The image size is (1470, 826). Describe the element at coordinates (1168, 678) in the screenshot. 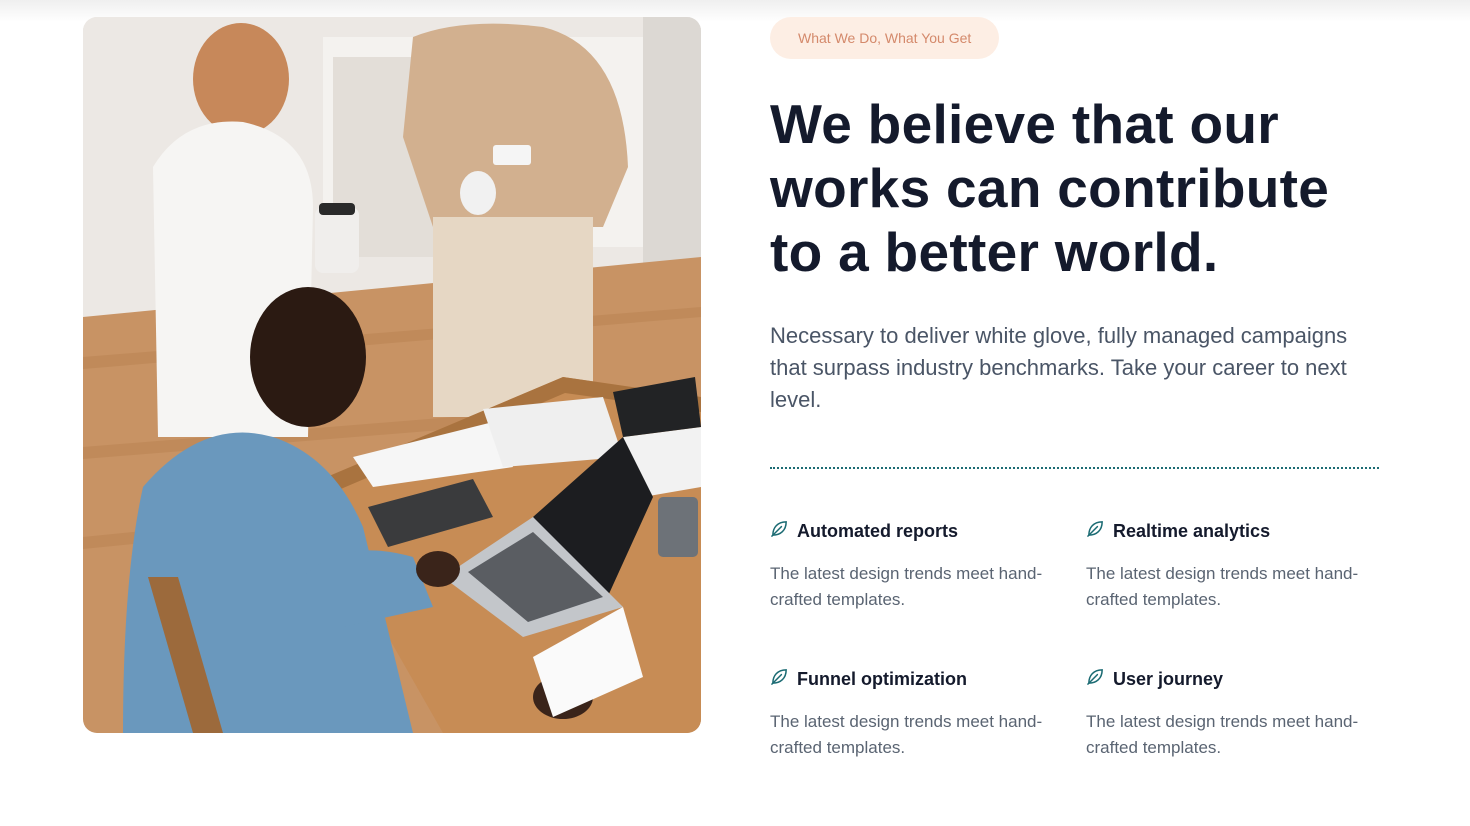

I see `feature-title: User journey` at that location.